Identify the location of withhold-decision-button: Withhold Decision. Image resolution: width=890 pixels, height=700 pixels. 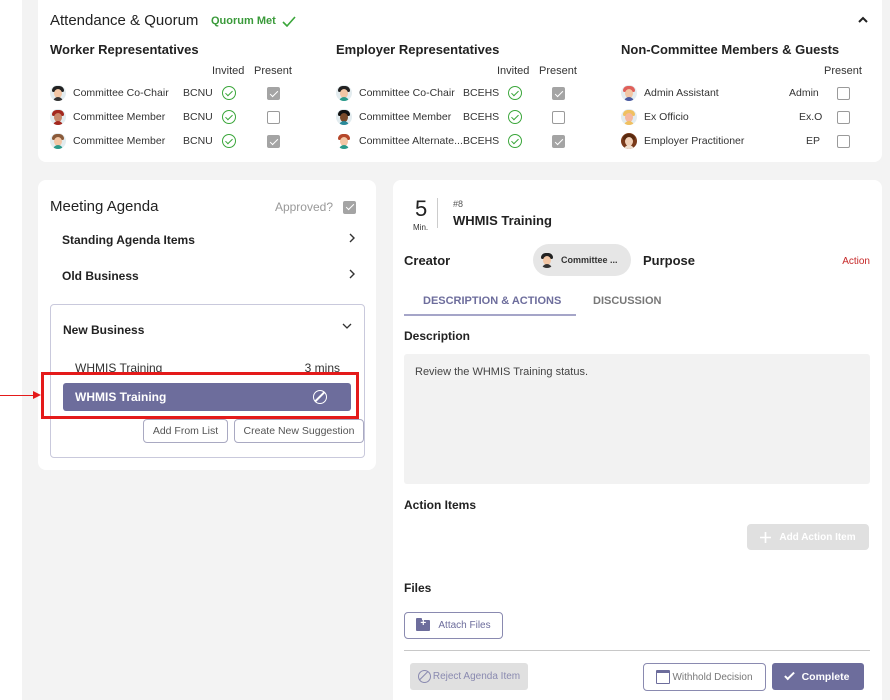
(704, 677).